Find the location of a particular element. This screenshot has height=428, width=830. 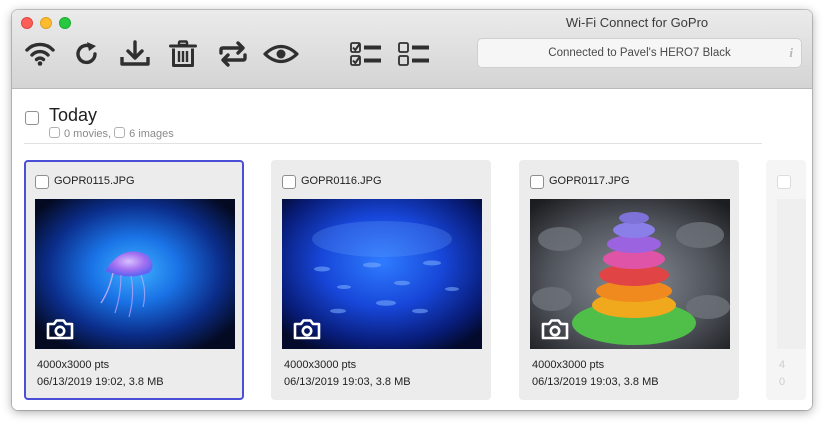

sync-button is located at coordinates (233, 54).